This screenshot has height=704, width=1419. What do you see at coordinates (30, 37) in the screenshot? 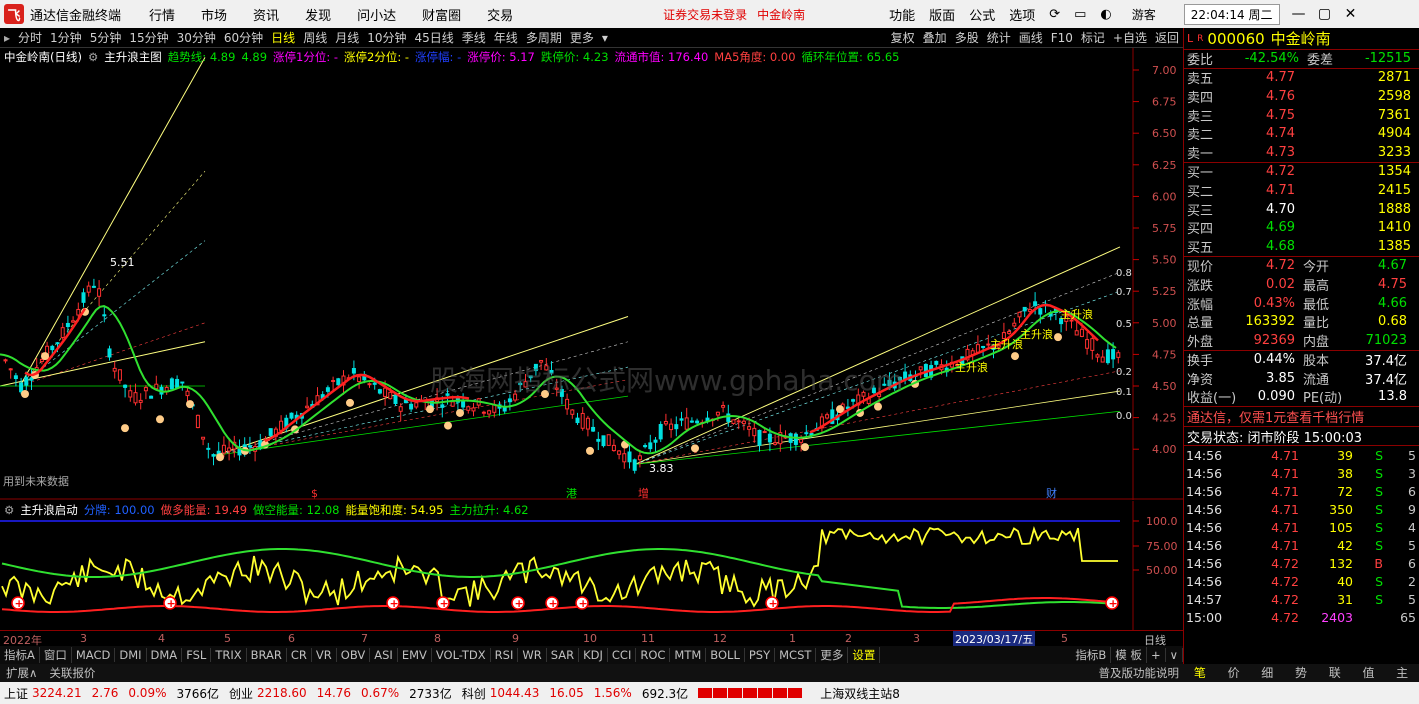
I see `period-fenshi: 分时` at bounding box center [30, 37].